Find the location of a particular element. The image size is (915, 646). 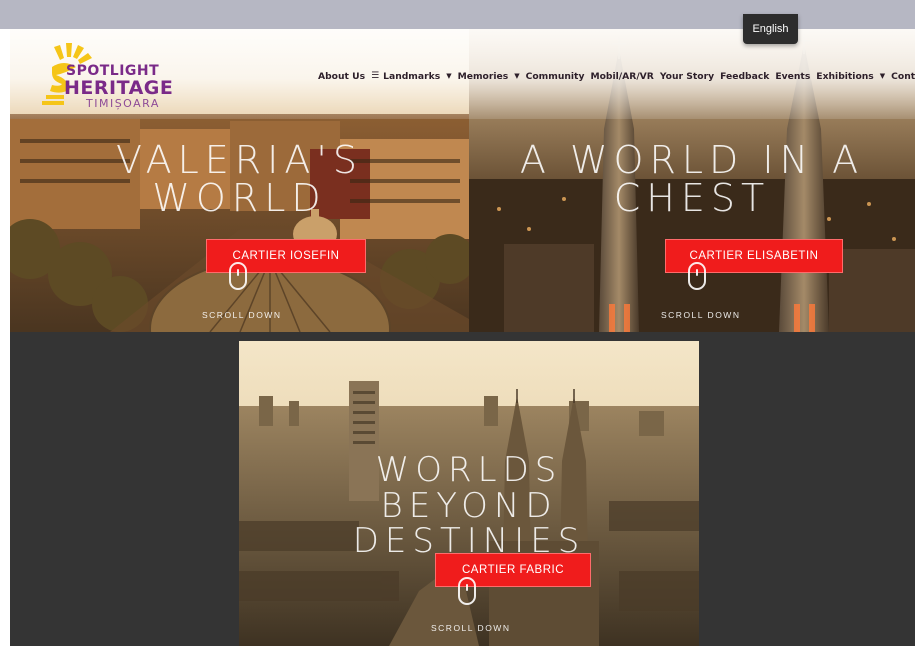

nav-label: Contact is located at coordinates (903, 76).